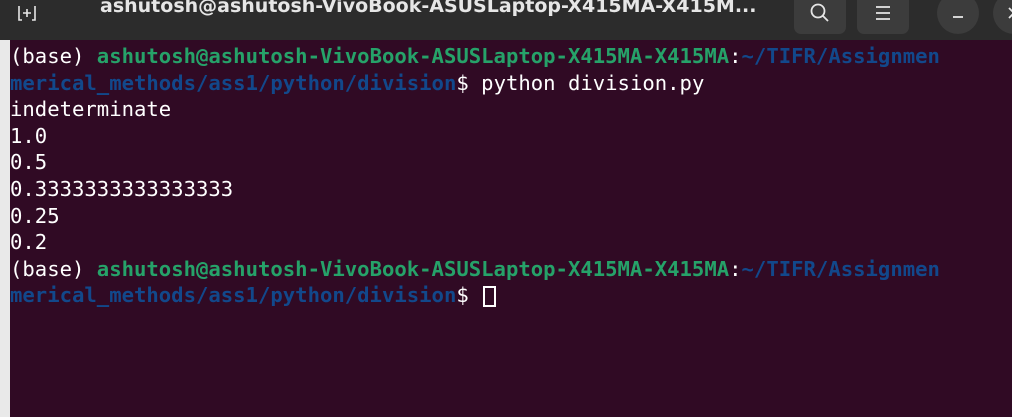 Image resolution: width=1012 pixels, height=417 pixels. Describe the element at coordinates (1002, 17) in the screenshot. I see `close-button` at that location.